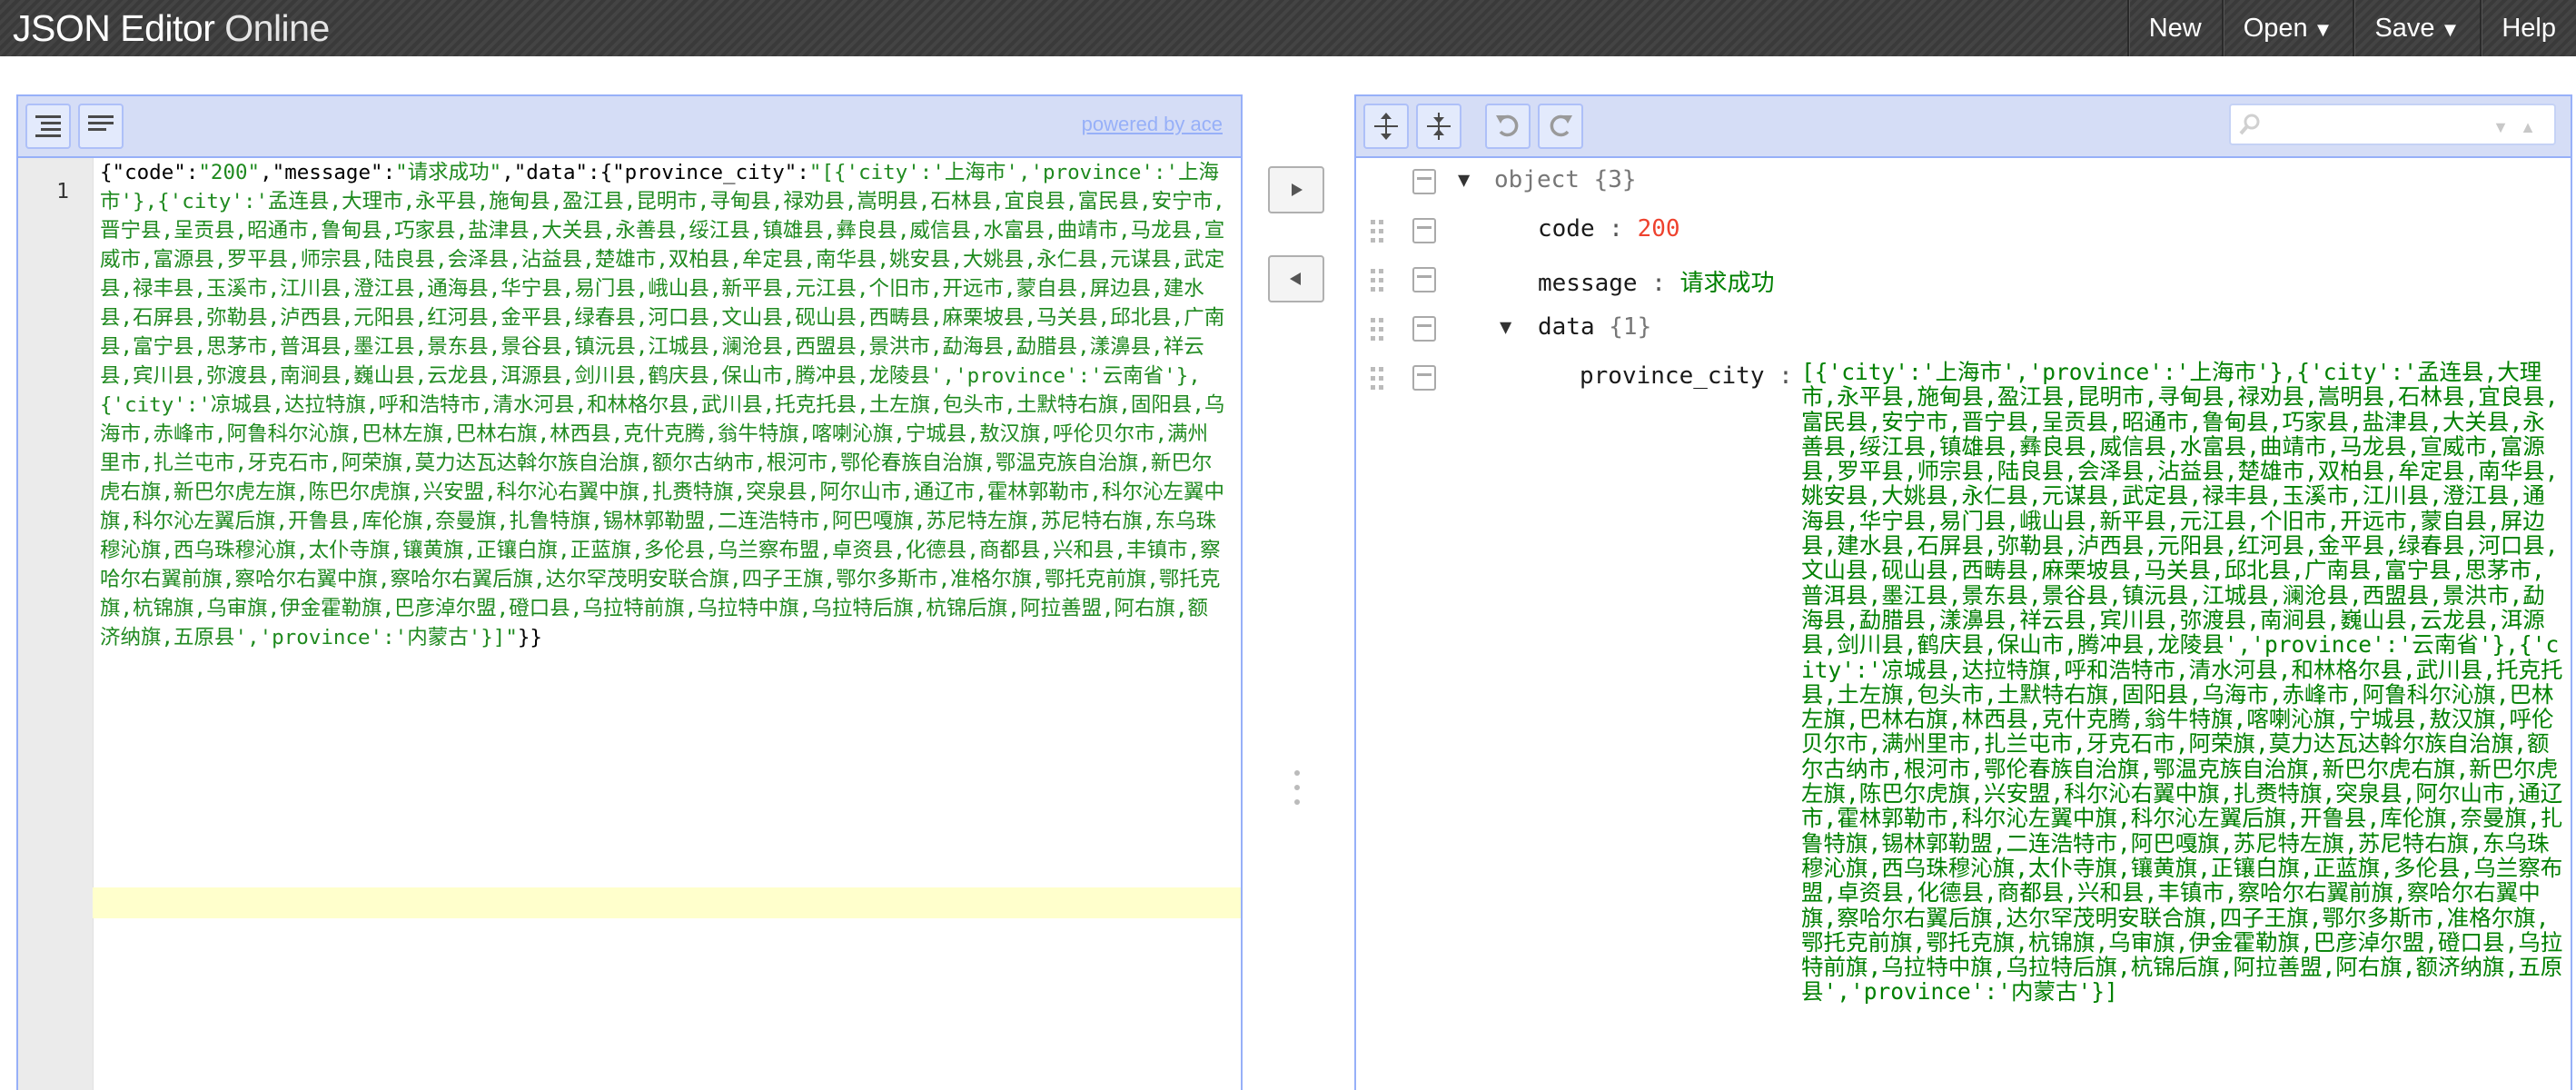  Describe the element at coordinates (1588, 283) in the screenshot. I see `field-key: message` at that location.